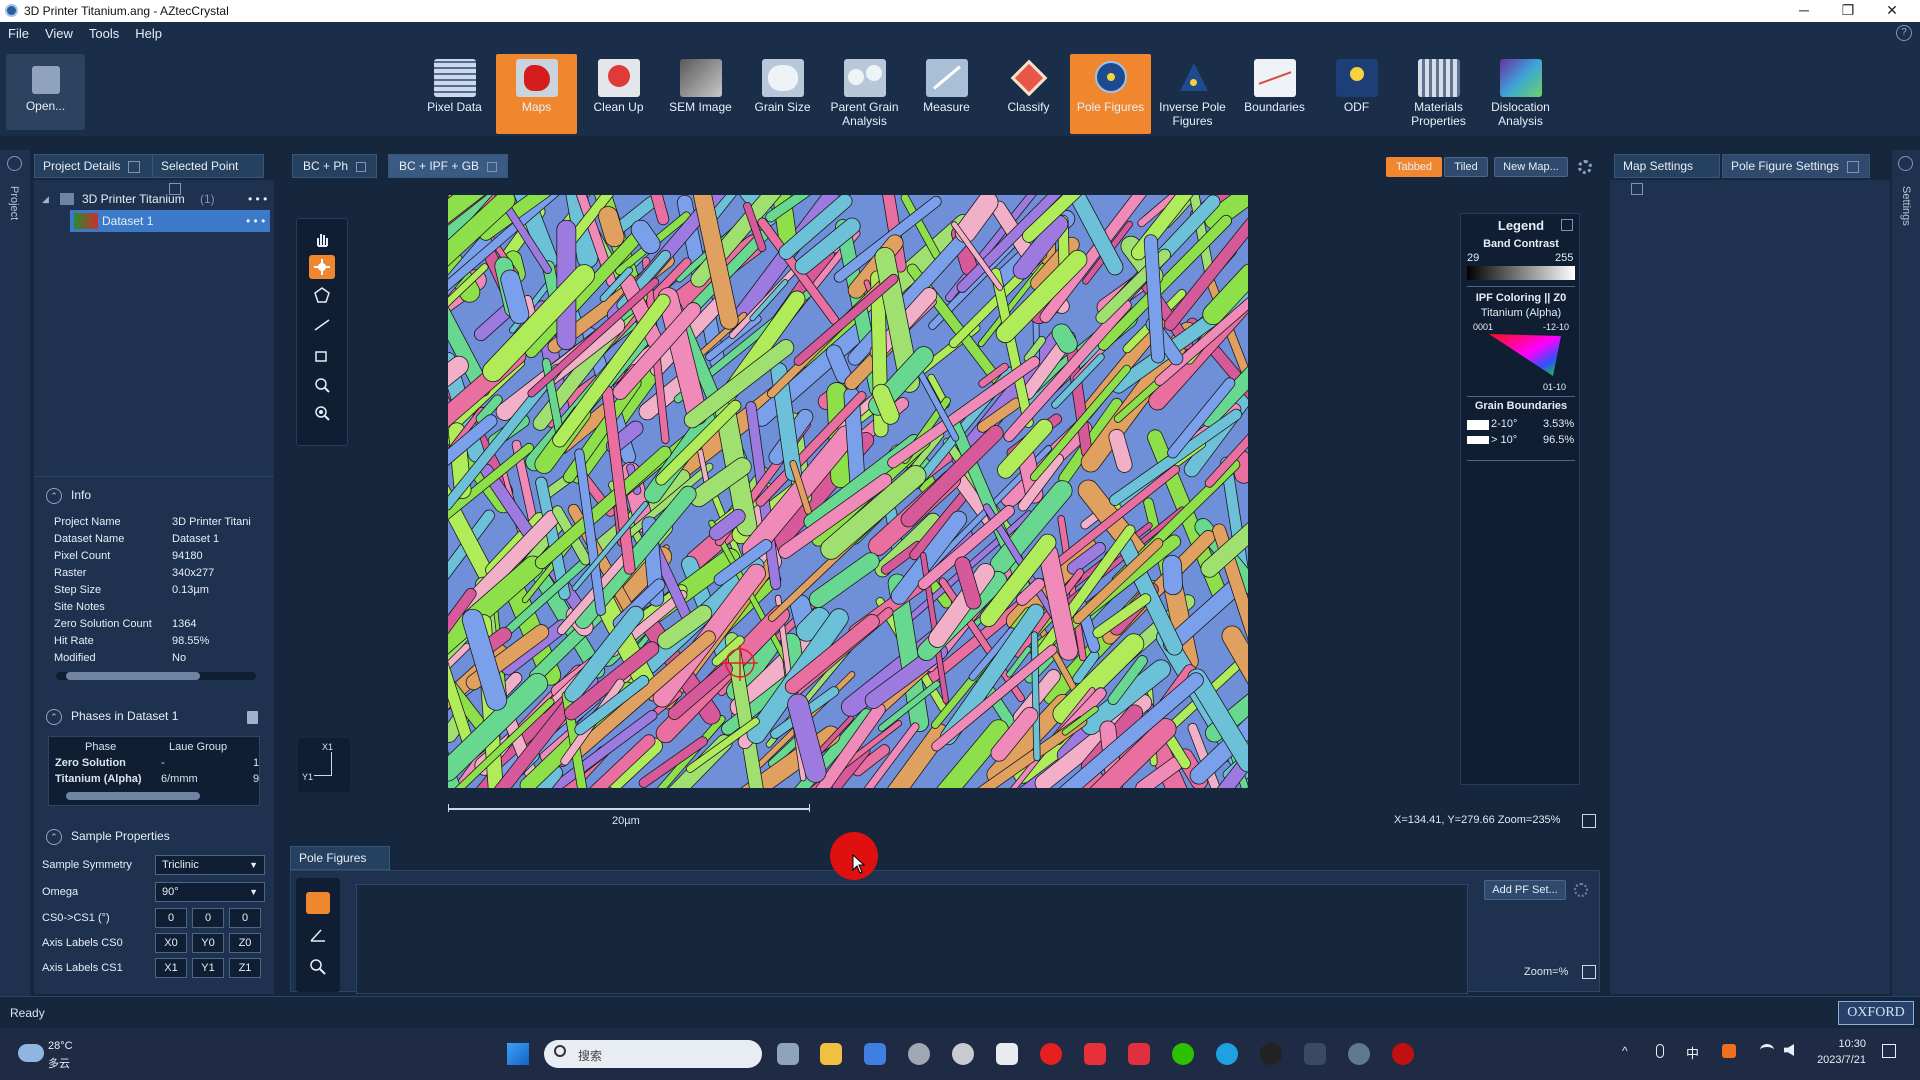 This screenshot has height=1080, width=1920. I want to click on sample-symmetry-select: Triclinic ▼, so click(210, 865).